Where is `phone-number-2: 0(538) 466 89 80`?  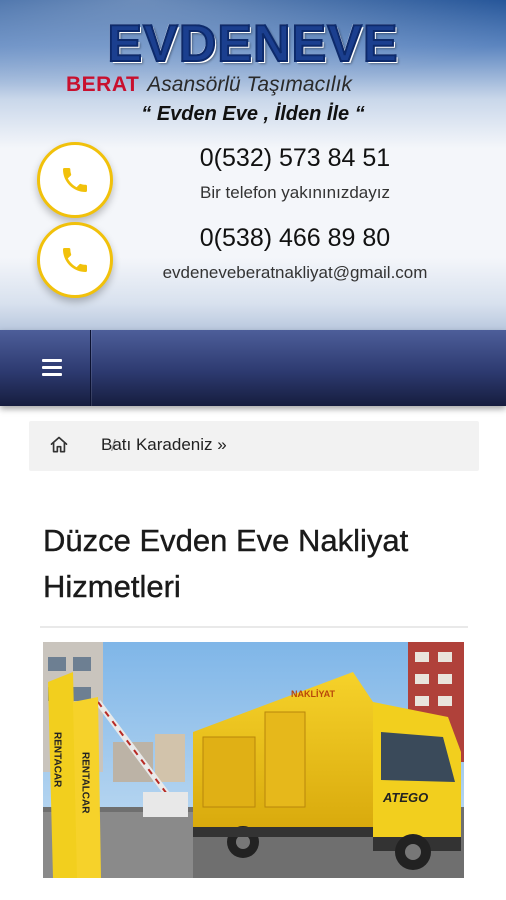
phone-number-2: 0(538) 466 89 80 is located at coordinates (295, 238).